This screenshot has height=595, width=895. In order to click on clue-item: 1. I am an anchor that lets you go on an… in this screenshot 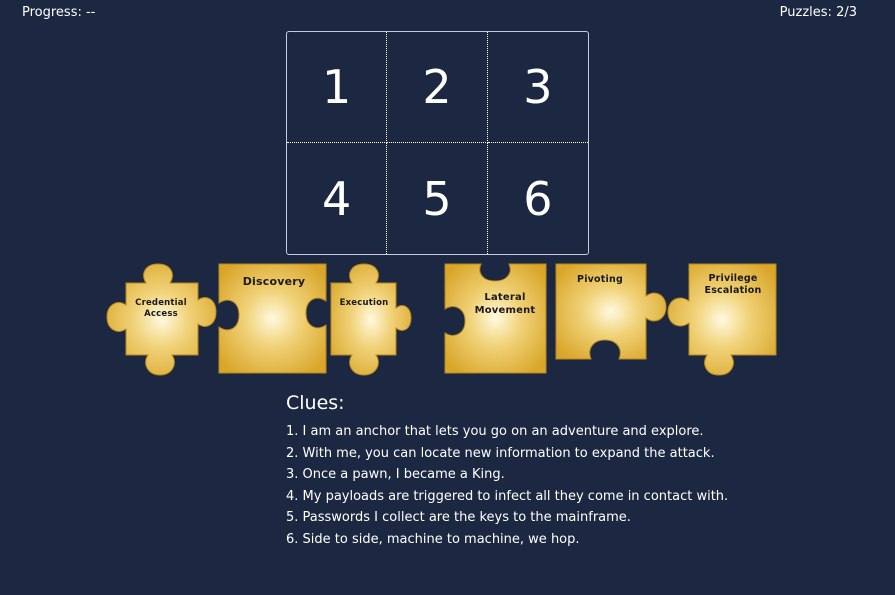, I will do `click(495, 431)`.